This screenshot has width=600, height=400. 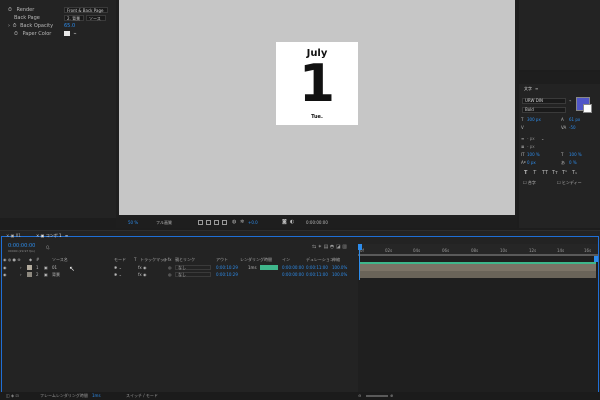 I want to click on faux-italic-button: T, so click(x=534, y=173).